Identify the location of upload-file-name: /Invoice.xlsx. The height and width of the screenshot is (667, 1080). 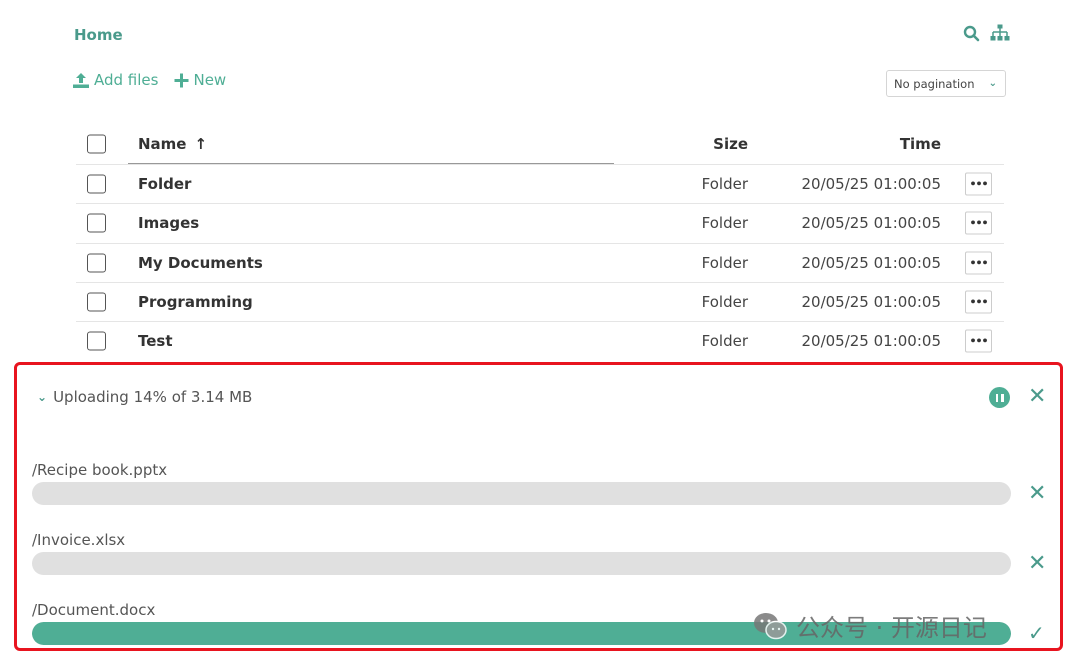
(79, 540).